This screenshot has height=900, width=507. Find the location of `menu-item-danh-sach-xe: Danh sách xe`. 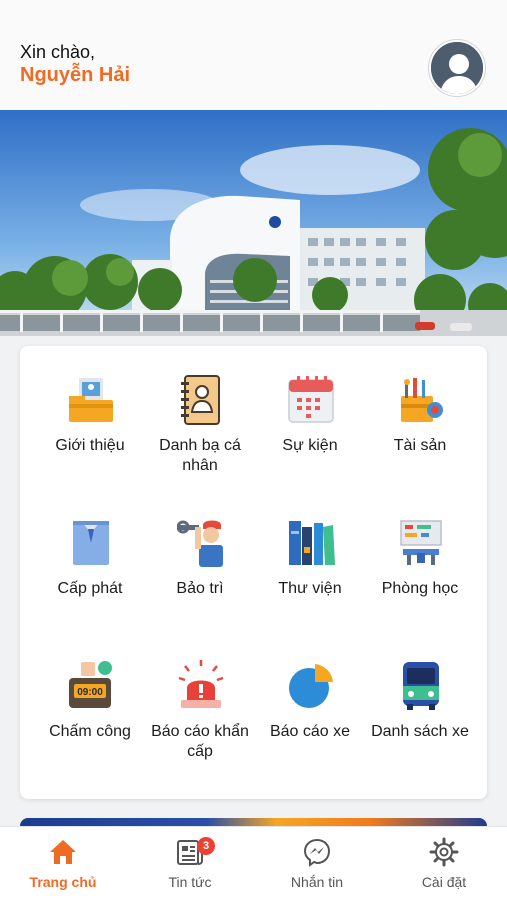

menu-item-danh-sach-xe: Danh sách xe is located at coordinates (420, 698).